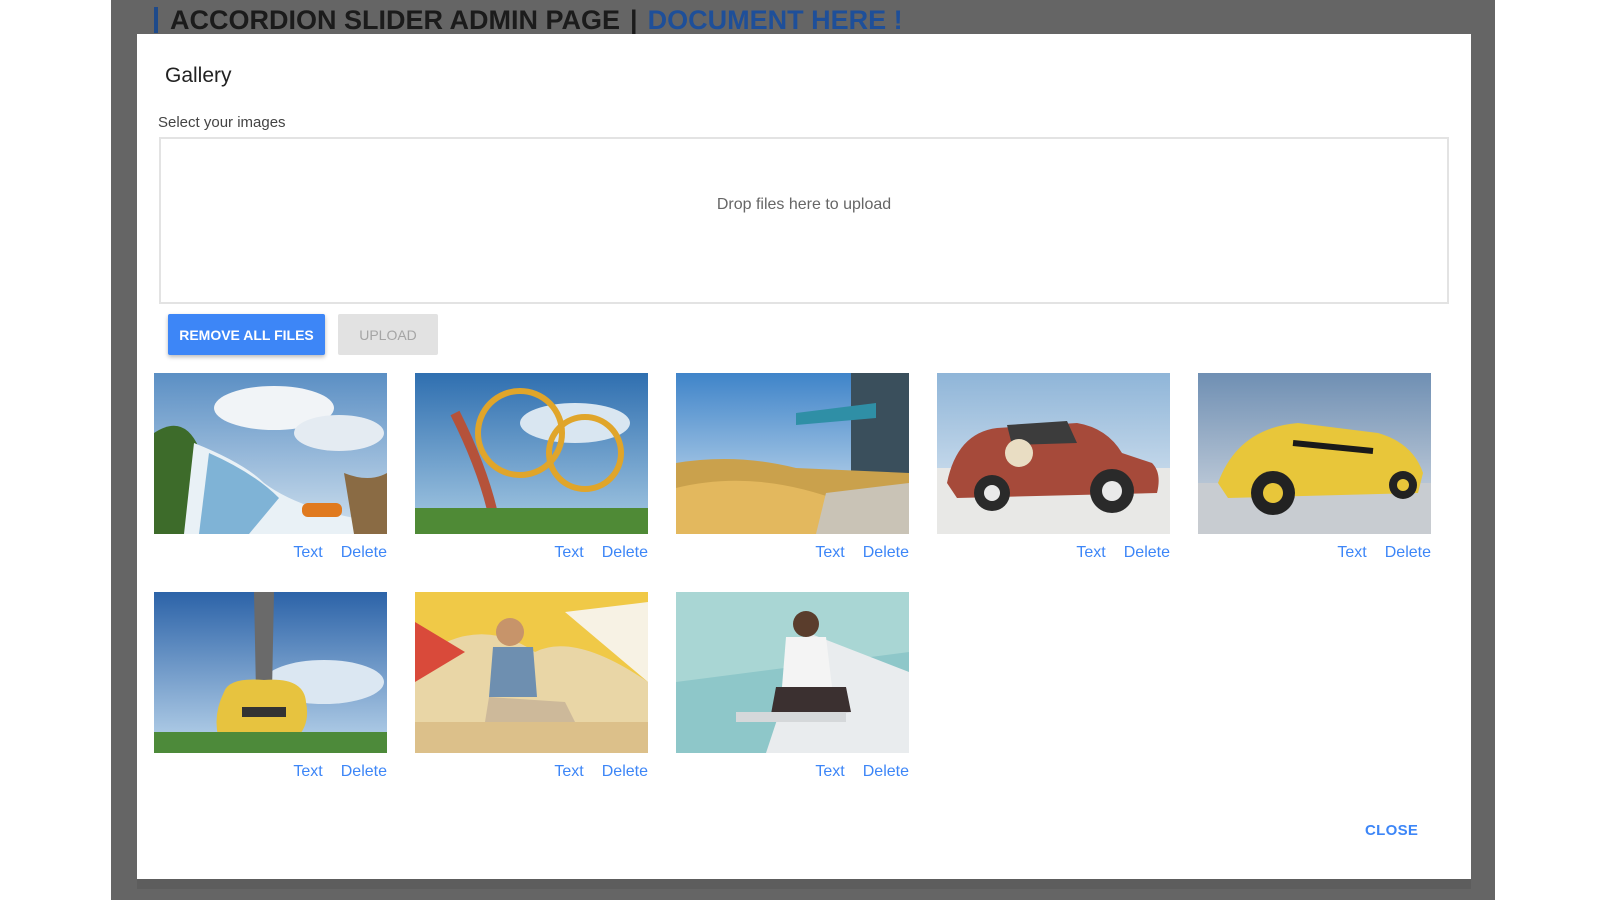 The height and width of the screenshot is (900, 1600). Describe the element at coordinates (156, 20) in the screenshot. I see `heading-accent-bar` at that location.